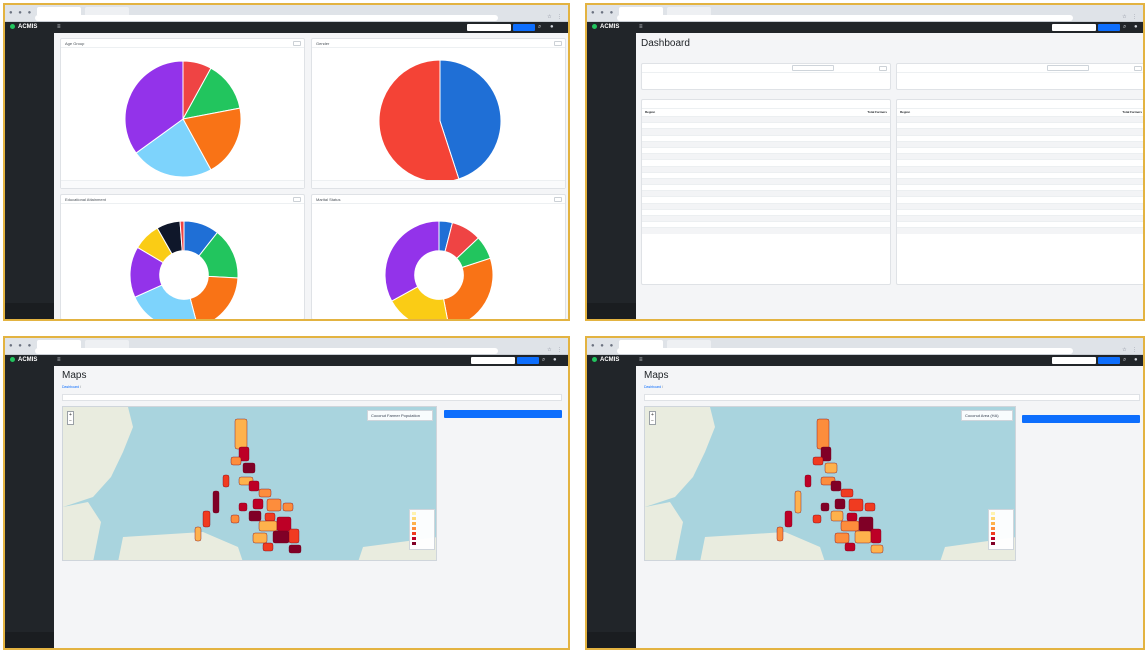 Image resolution: width=1148 pixels, height=653 pixels. What do you see at coordinates (249, 483) in the screenshot?
I see `map-view: + − Coconut Farmer Population` at bounding box center [249, 483].